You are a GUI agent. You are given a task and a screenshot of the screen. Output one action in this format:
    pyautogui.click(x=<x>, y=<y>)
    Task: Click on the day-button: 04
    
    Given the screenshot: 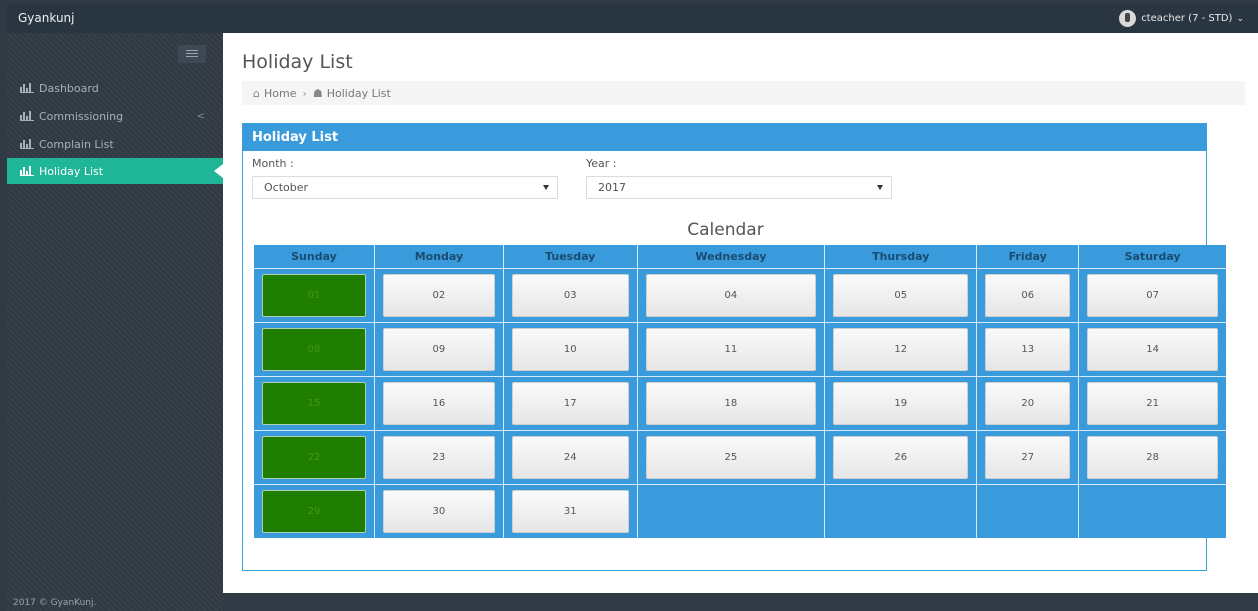 What is the action you would take?
    pyautogui.click(x=731, y=295)
    